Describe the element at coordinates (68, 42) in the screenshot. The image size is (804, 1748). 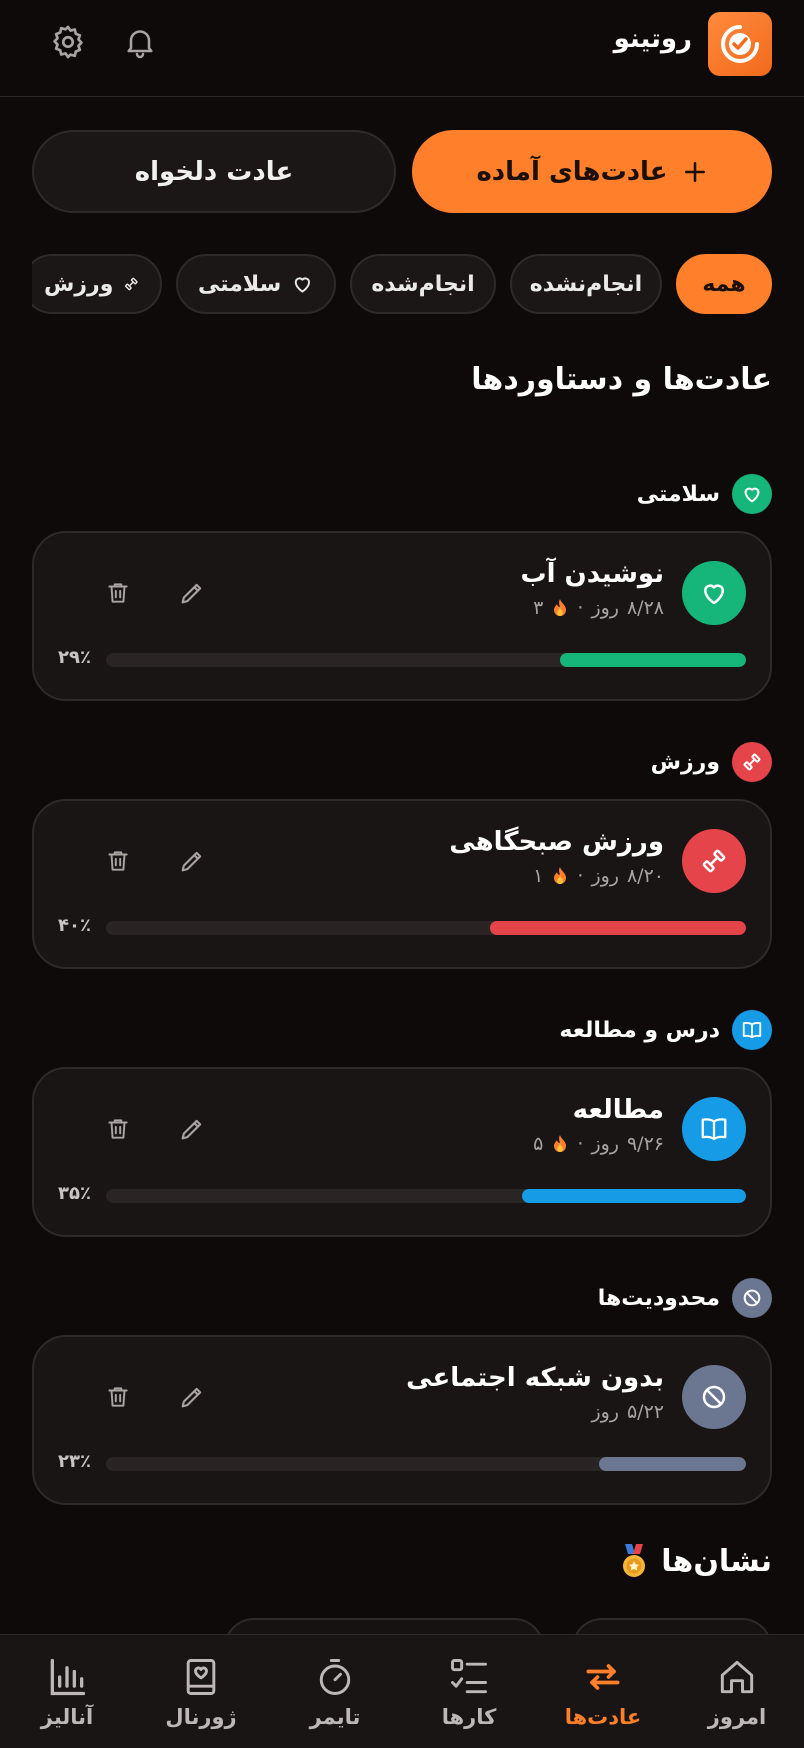
I see `gear-icon` at that location.